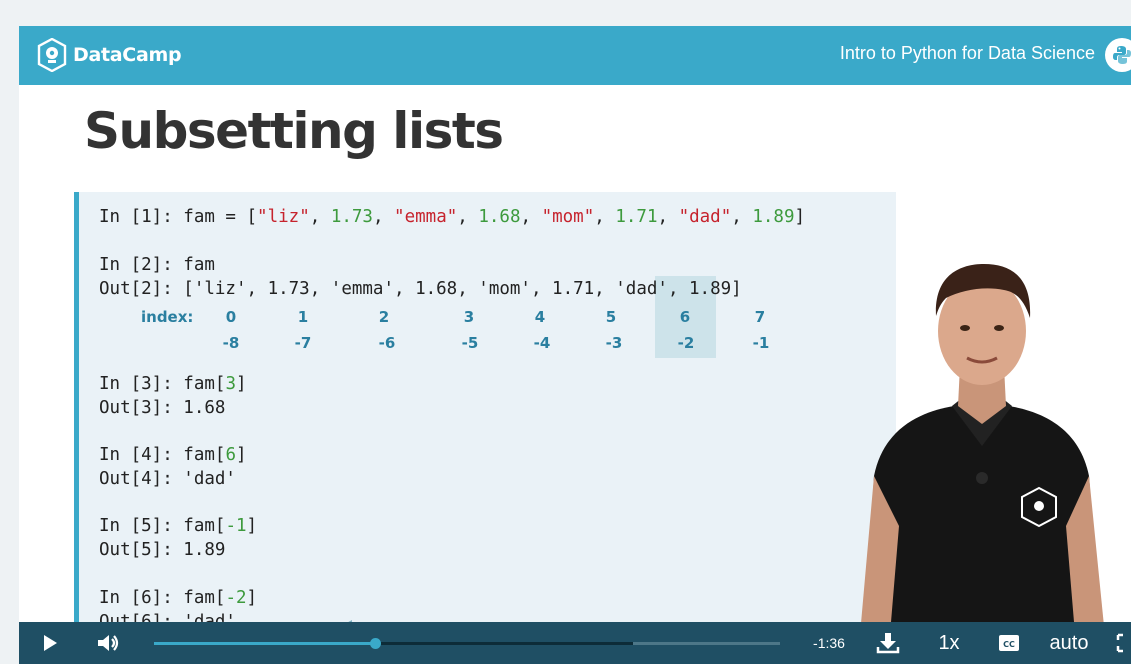 This screenshot has height=664, width=1131. I want to click on negative-index: -8, so click(231, 343).